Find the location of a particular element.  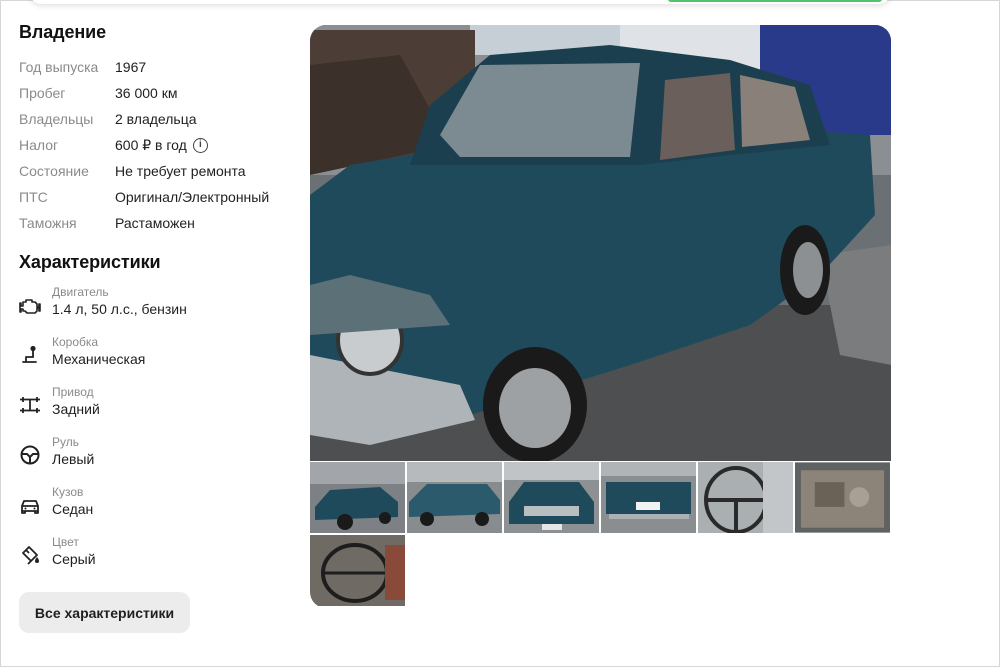

spec-value: Левый is located at coordinates (73, 459).